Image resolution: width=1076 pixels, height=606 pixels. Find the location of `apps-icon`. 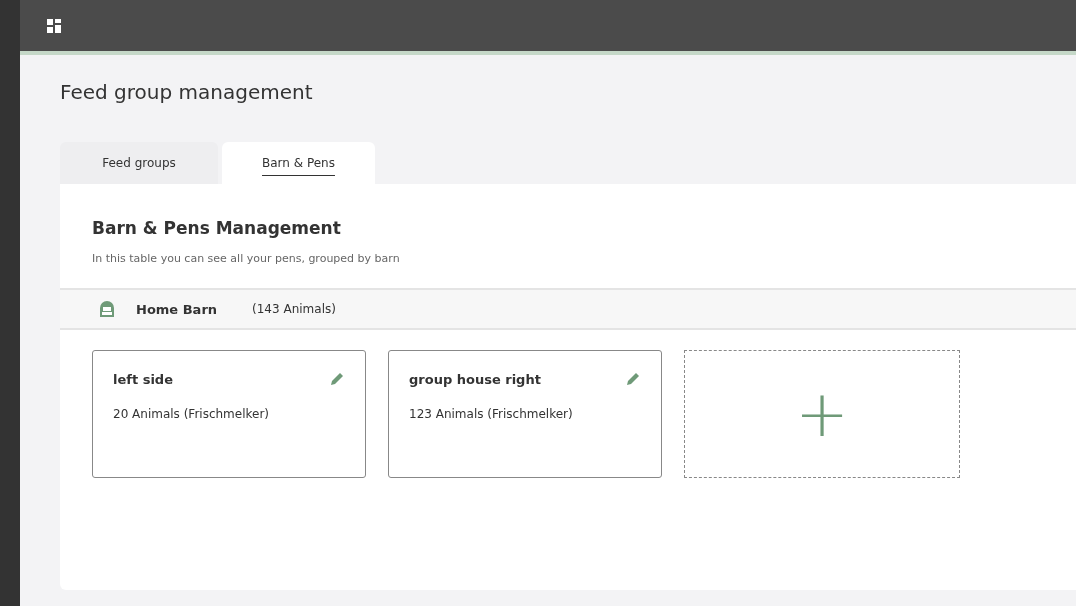

apps-icon is located at coordinates (54, 25).